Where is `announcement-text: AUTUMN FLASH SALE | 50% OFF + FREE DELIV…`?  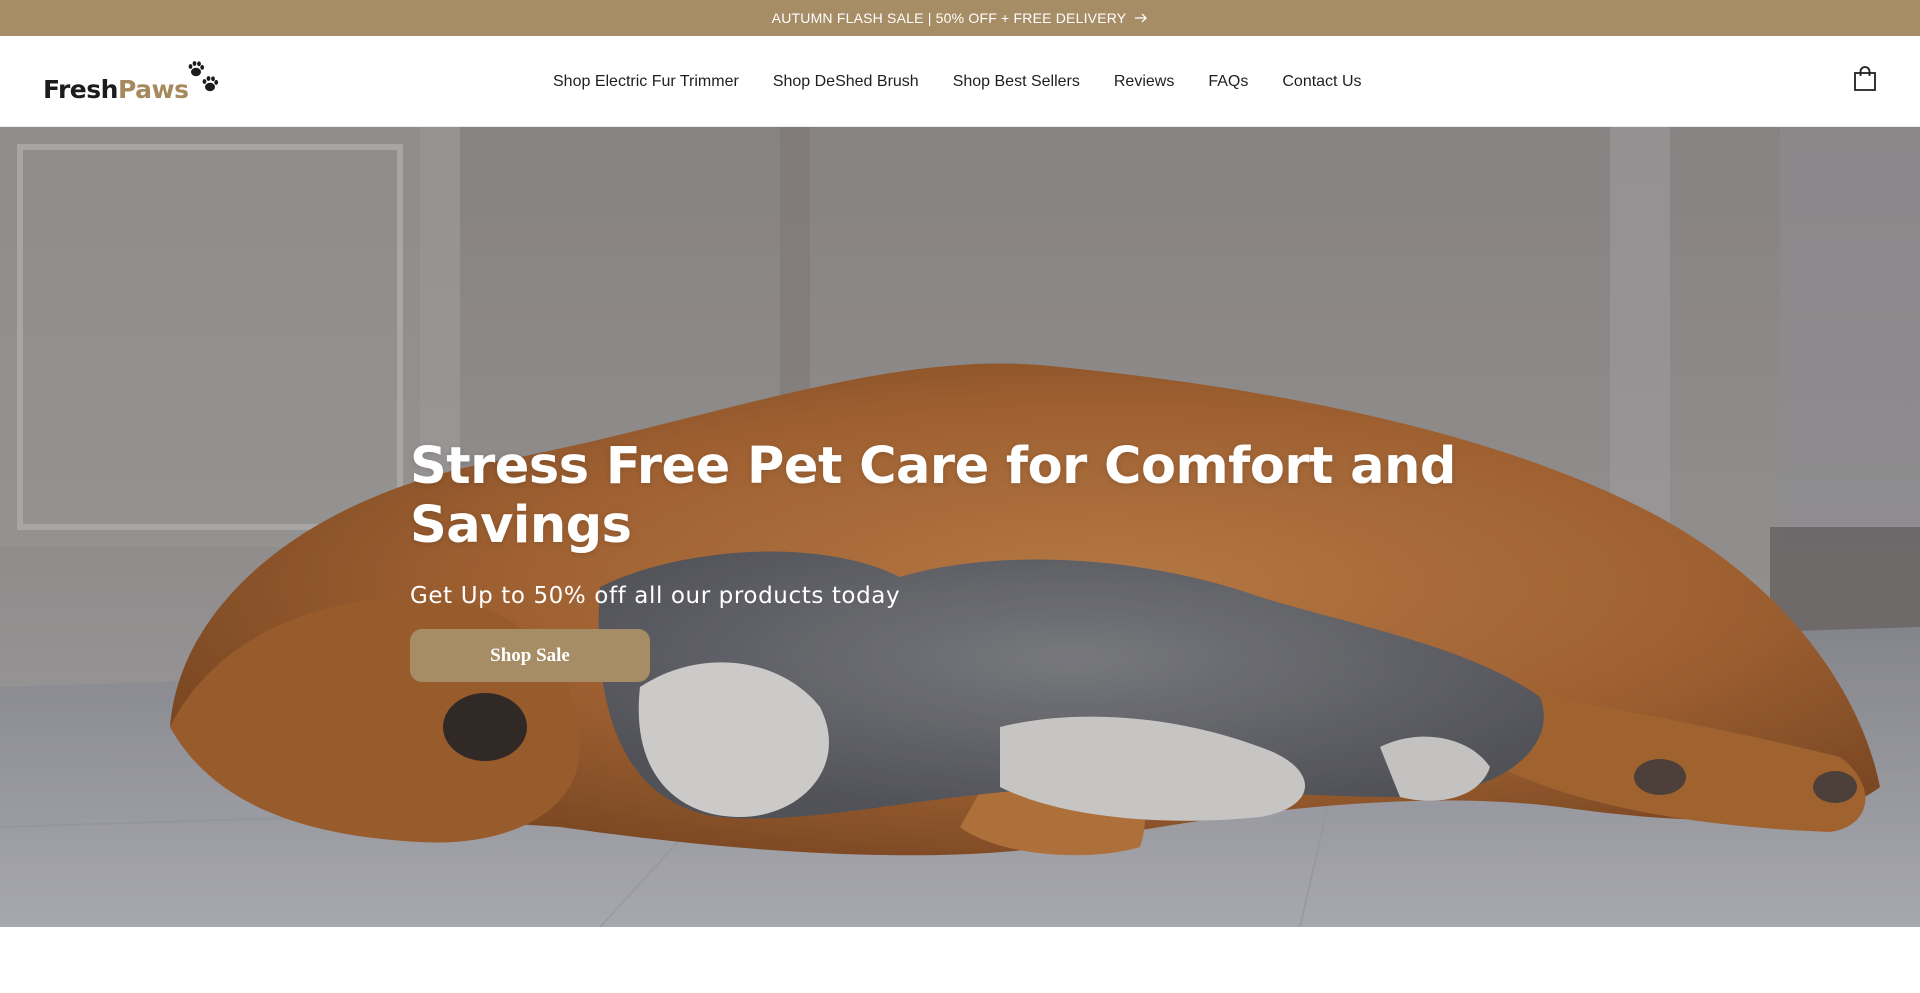
announcement-text: AUTUMN FLASH SALE | 50% OFF + FREE DELIV… is located at coordinates (949, 18).